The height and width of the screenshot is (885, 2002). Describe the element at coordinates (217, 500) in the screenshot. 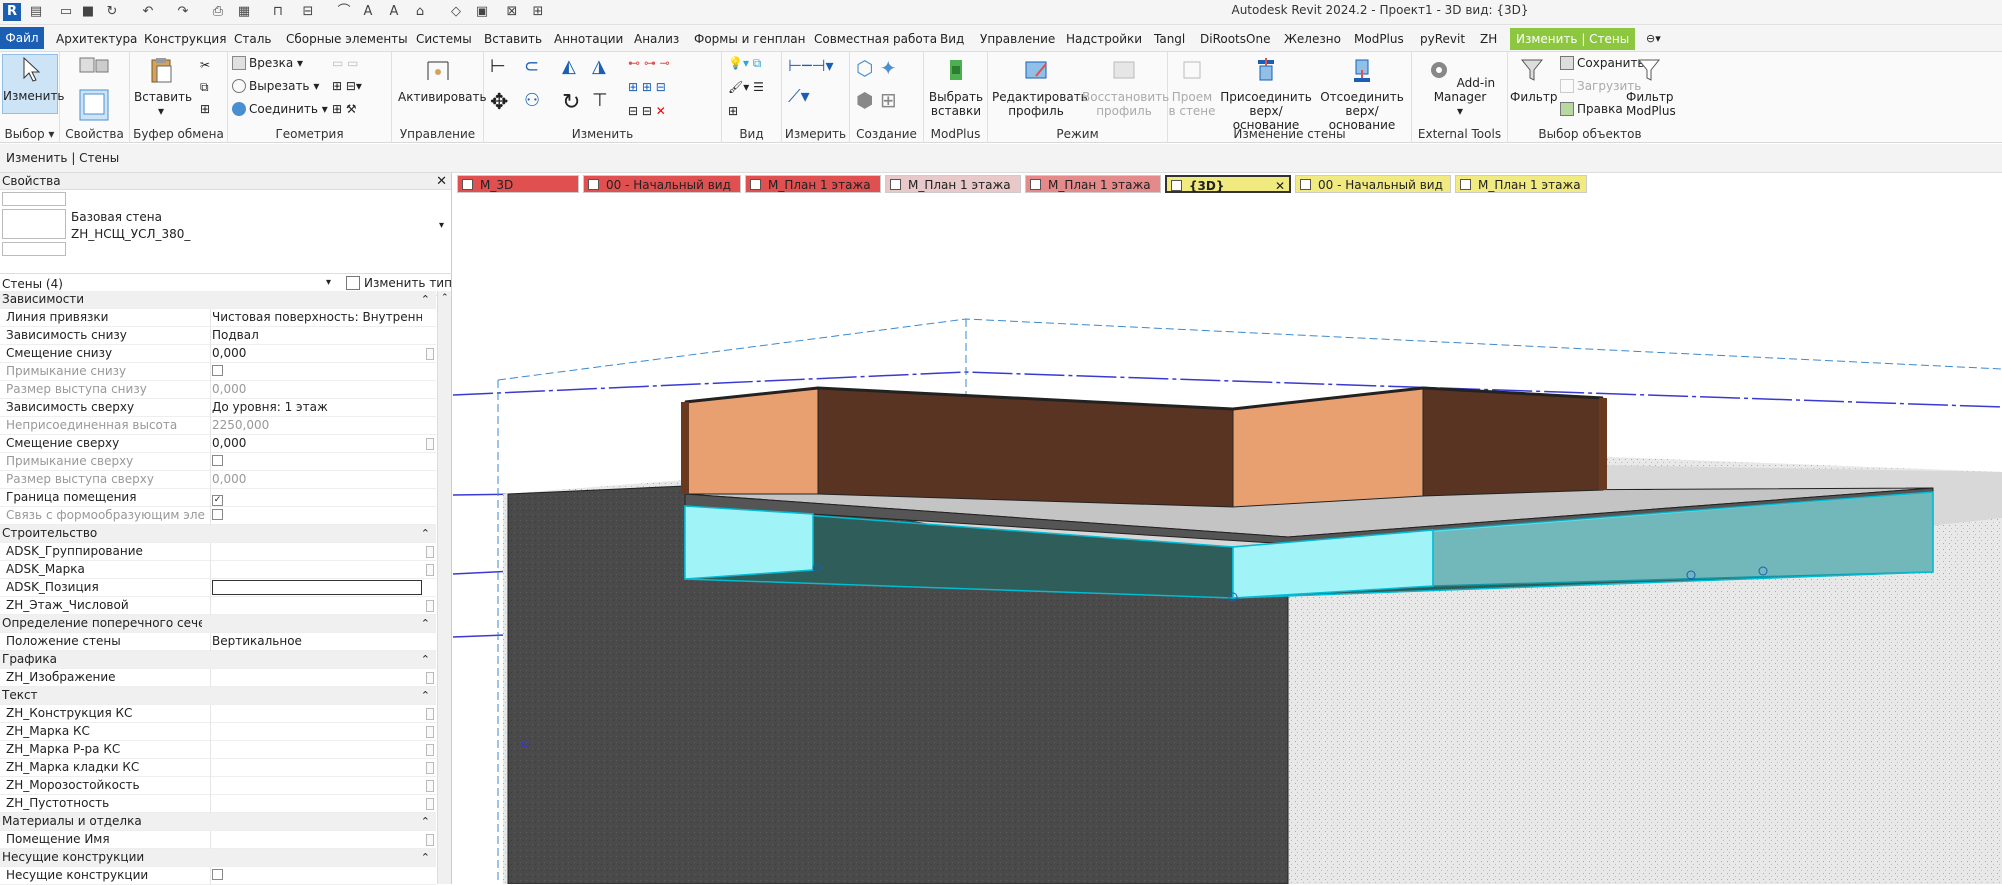

I see `checkbox: ✓` at that location.